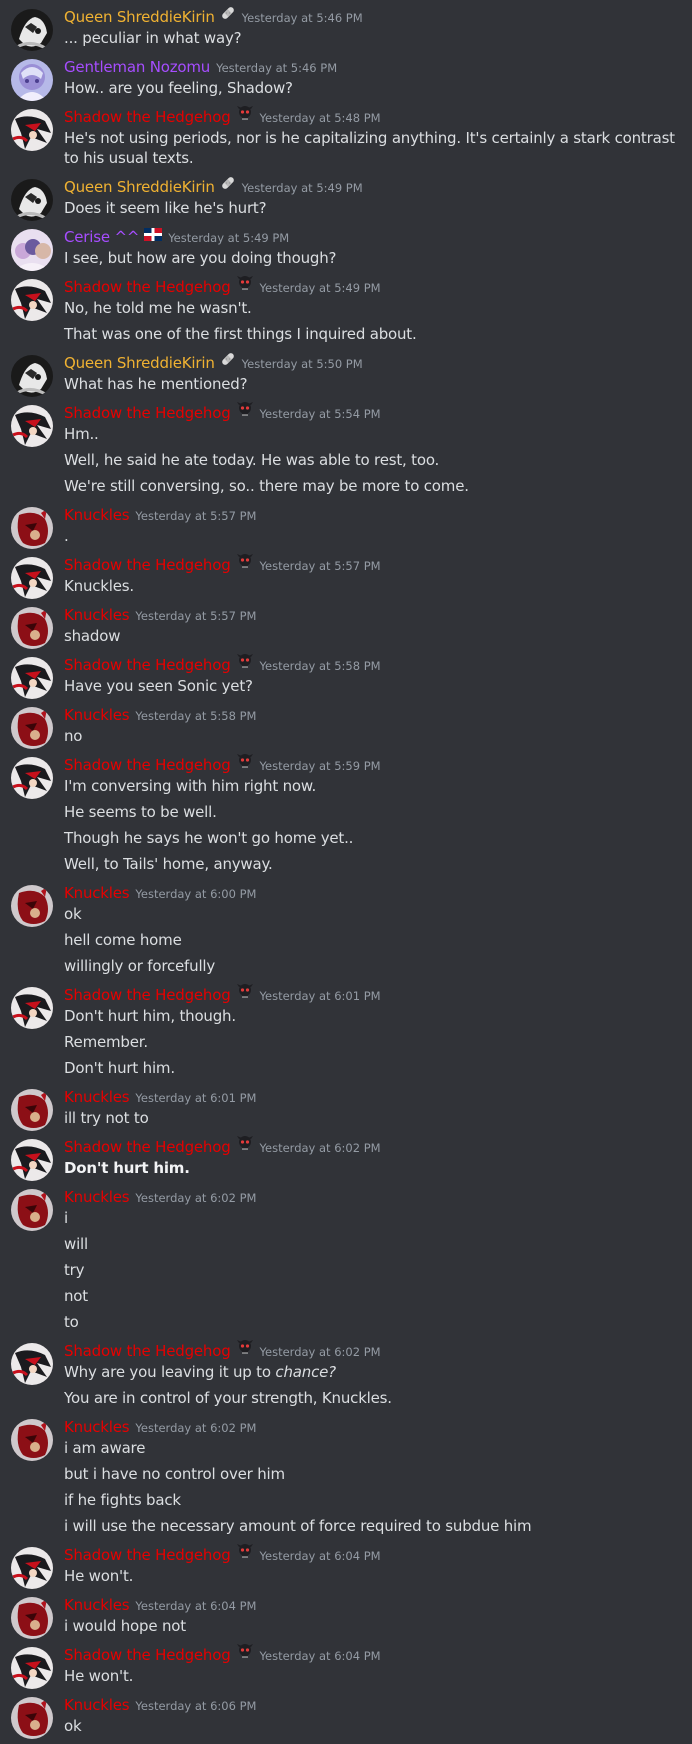 Image resolution: width=692 pixels, height=1744 pixels. What do you see at coordinates (195, 1706) in the screenshot?
I see `timestamp: Yesterday at 6:06 PM` at bounding box center [195, 1706].